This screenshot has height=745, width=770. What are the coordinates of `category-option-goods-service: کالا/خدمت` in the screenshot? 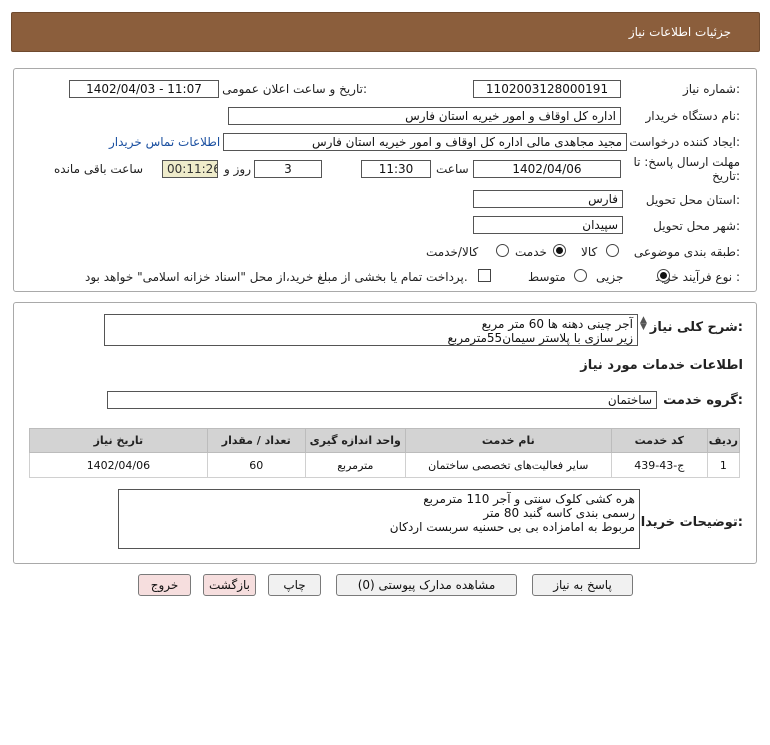 It's located at (452, 252).